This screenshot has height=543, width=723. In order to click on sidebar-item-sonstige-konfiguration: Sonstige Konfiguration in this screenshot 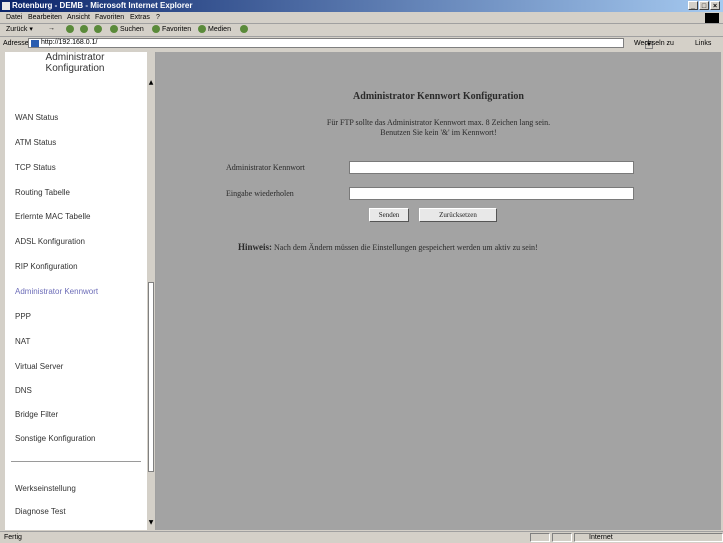, I will do `click(55, 438)`.